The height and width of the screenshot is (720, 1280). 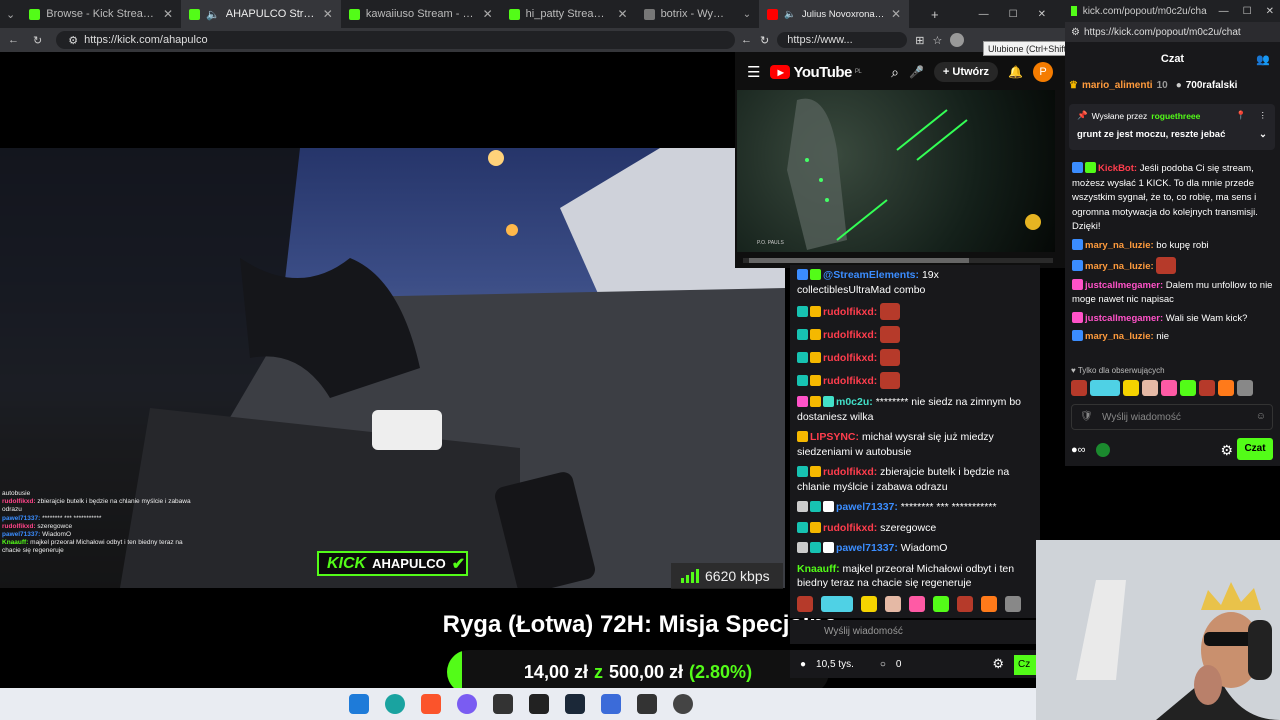 What do you see at coordinates (647, 704) in the screenshot?
I see `recording-app-icon` at bounding box center [647, 704].